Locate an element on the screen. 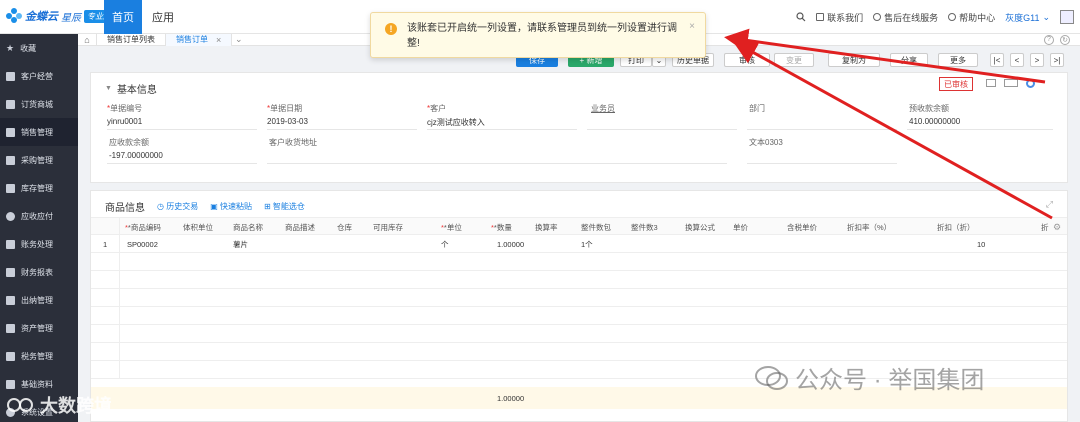 This screenshot has width=1080, height=422. purchase-icon is located at coordinates (10, 160).